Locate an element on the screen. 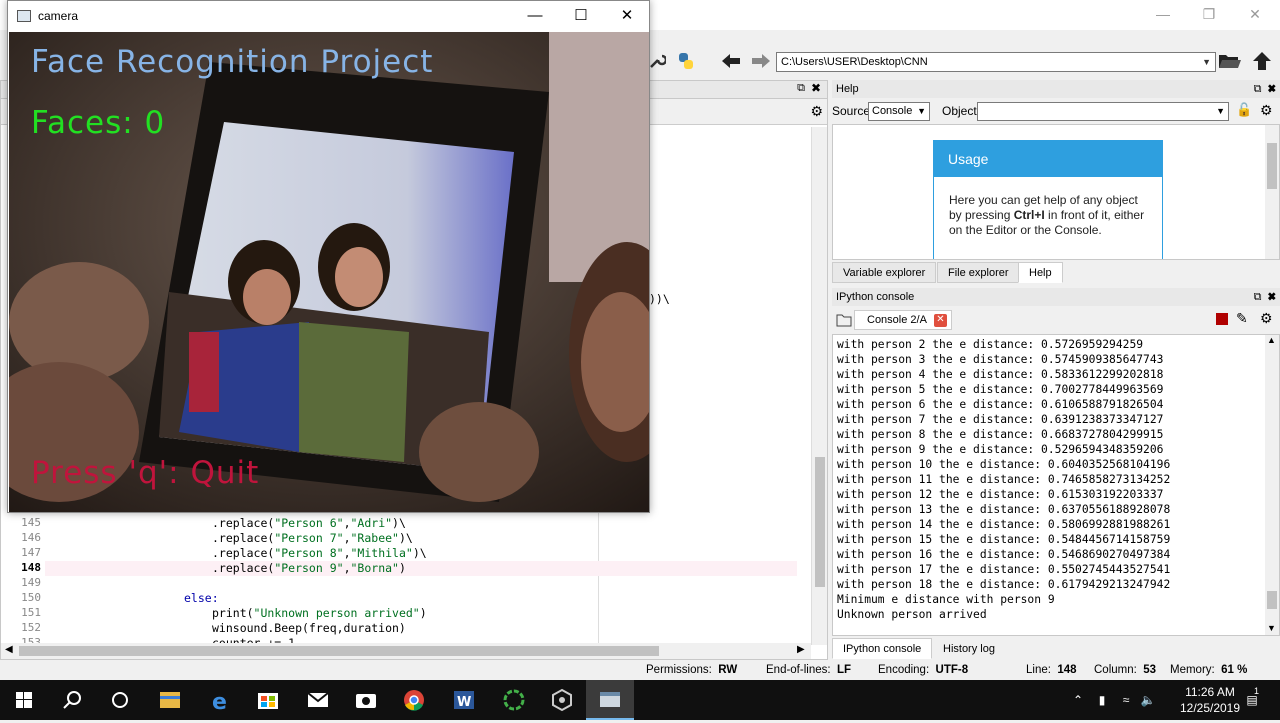 Image resolution: width=1280 pixels, height=723 pixels. help-pane-title: Help ⧉ ✖ is located at coordinates (1056, 89).